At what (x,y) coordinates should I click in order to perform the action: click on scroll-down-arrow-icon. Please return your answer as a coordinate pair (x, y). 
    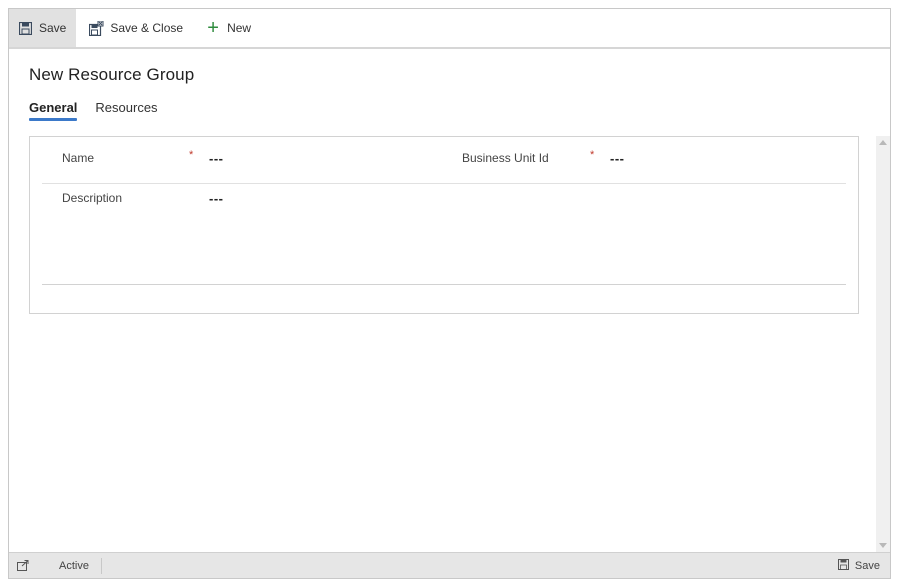
    Looking at the image, I should click on (883, 545).